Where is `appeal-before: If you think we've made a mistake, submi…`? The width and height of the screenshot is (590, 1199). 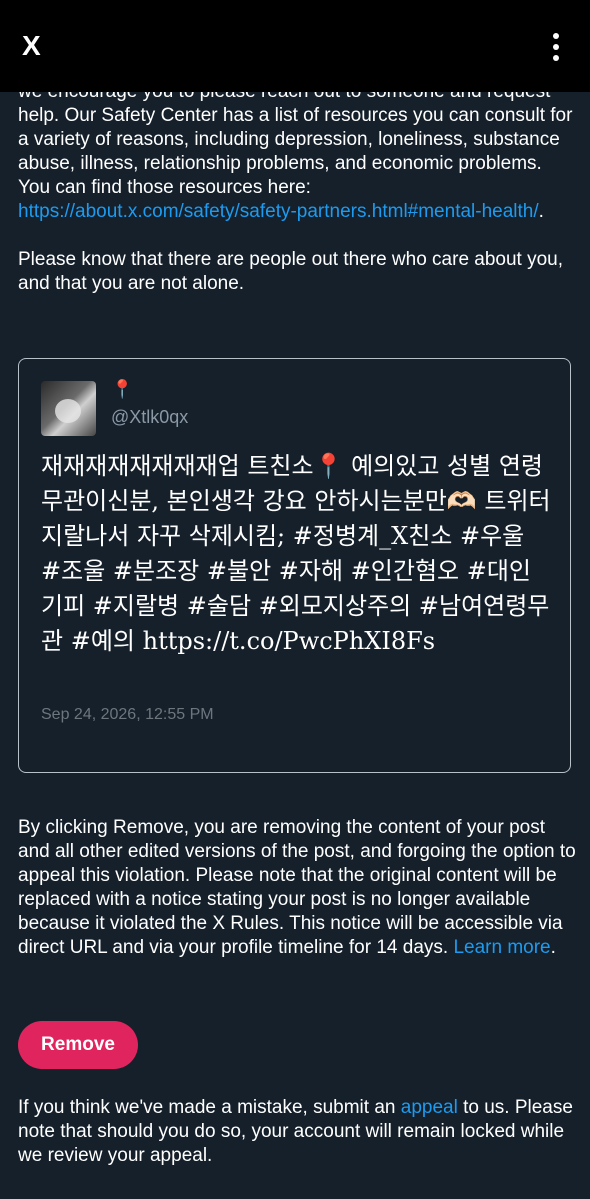
appeal-before: If you think we've made a mistake, submi… is located at coordinates (207, 1107).